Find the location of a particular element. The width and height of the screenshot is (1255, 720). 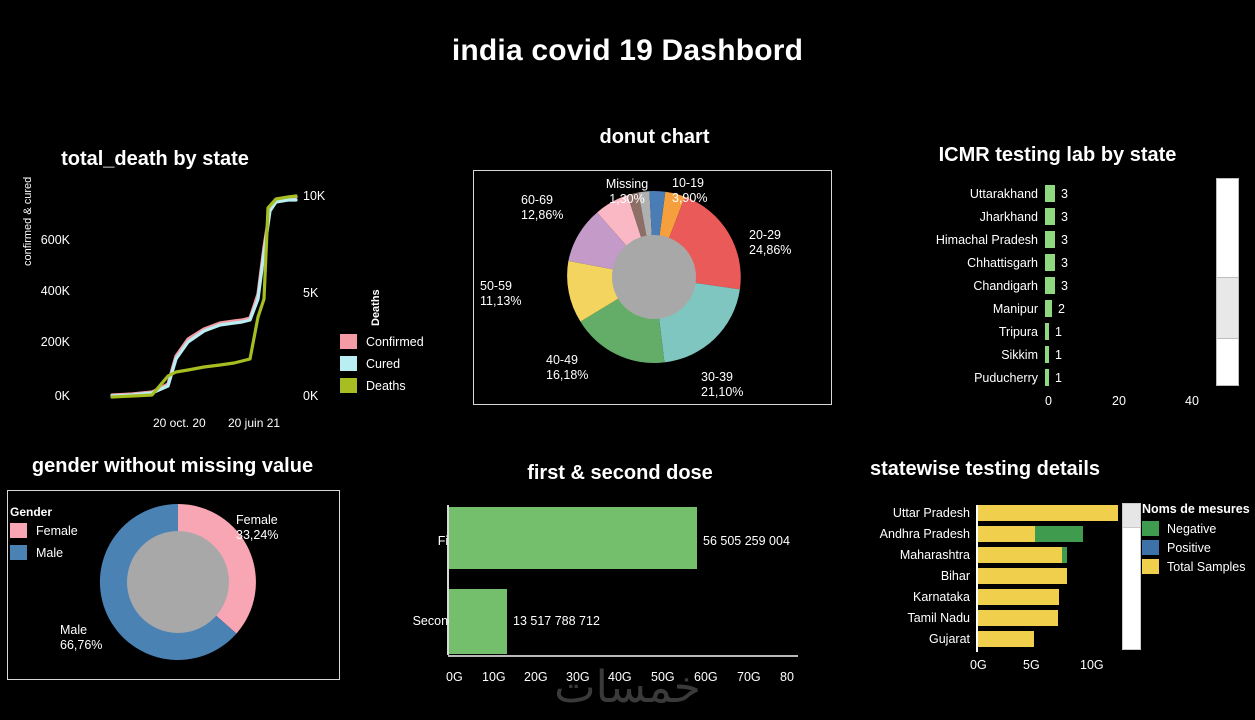

line-chart-ytick-200k: 200K is located at coordinates (55, 342).